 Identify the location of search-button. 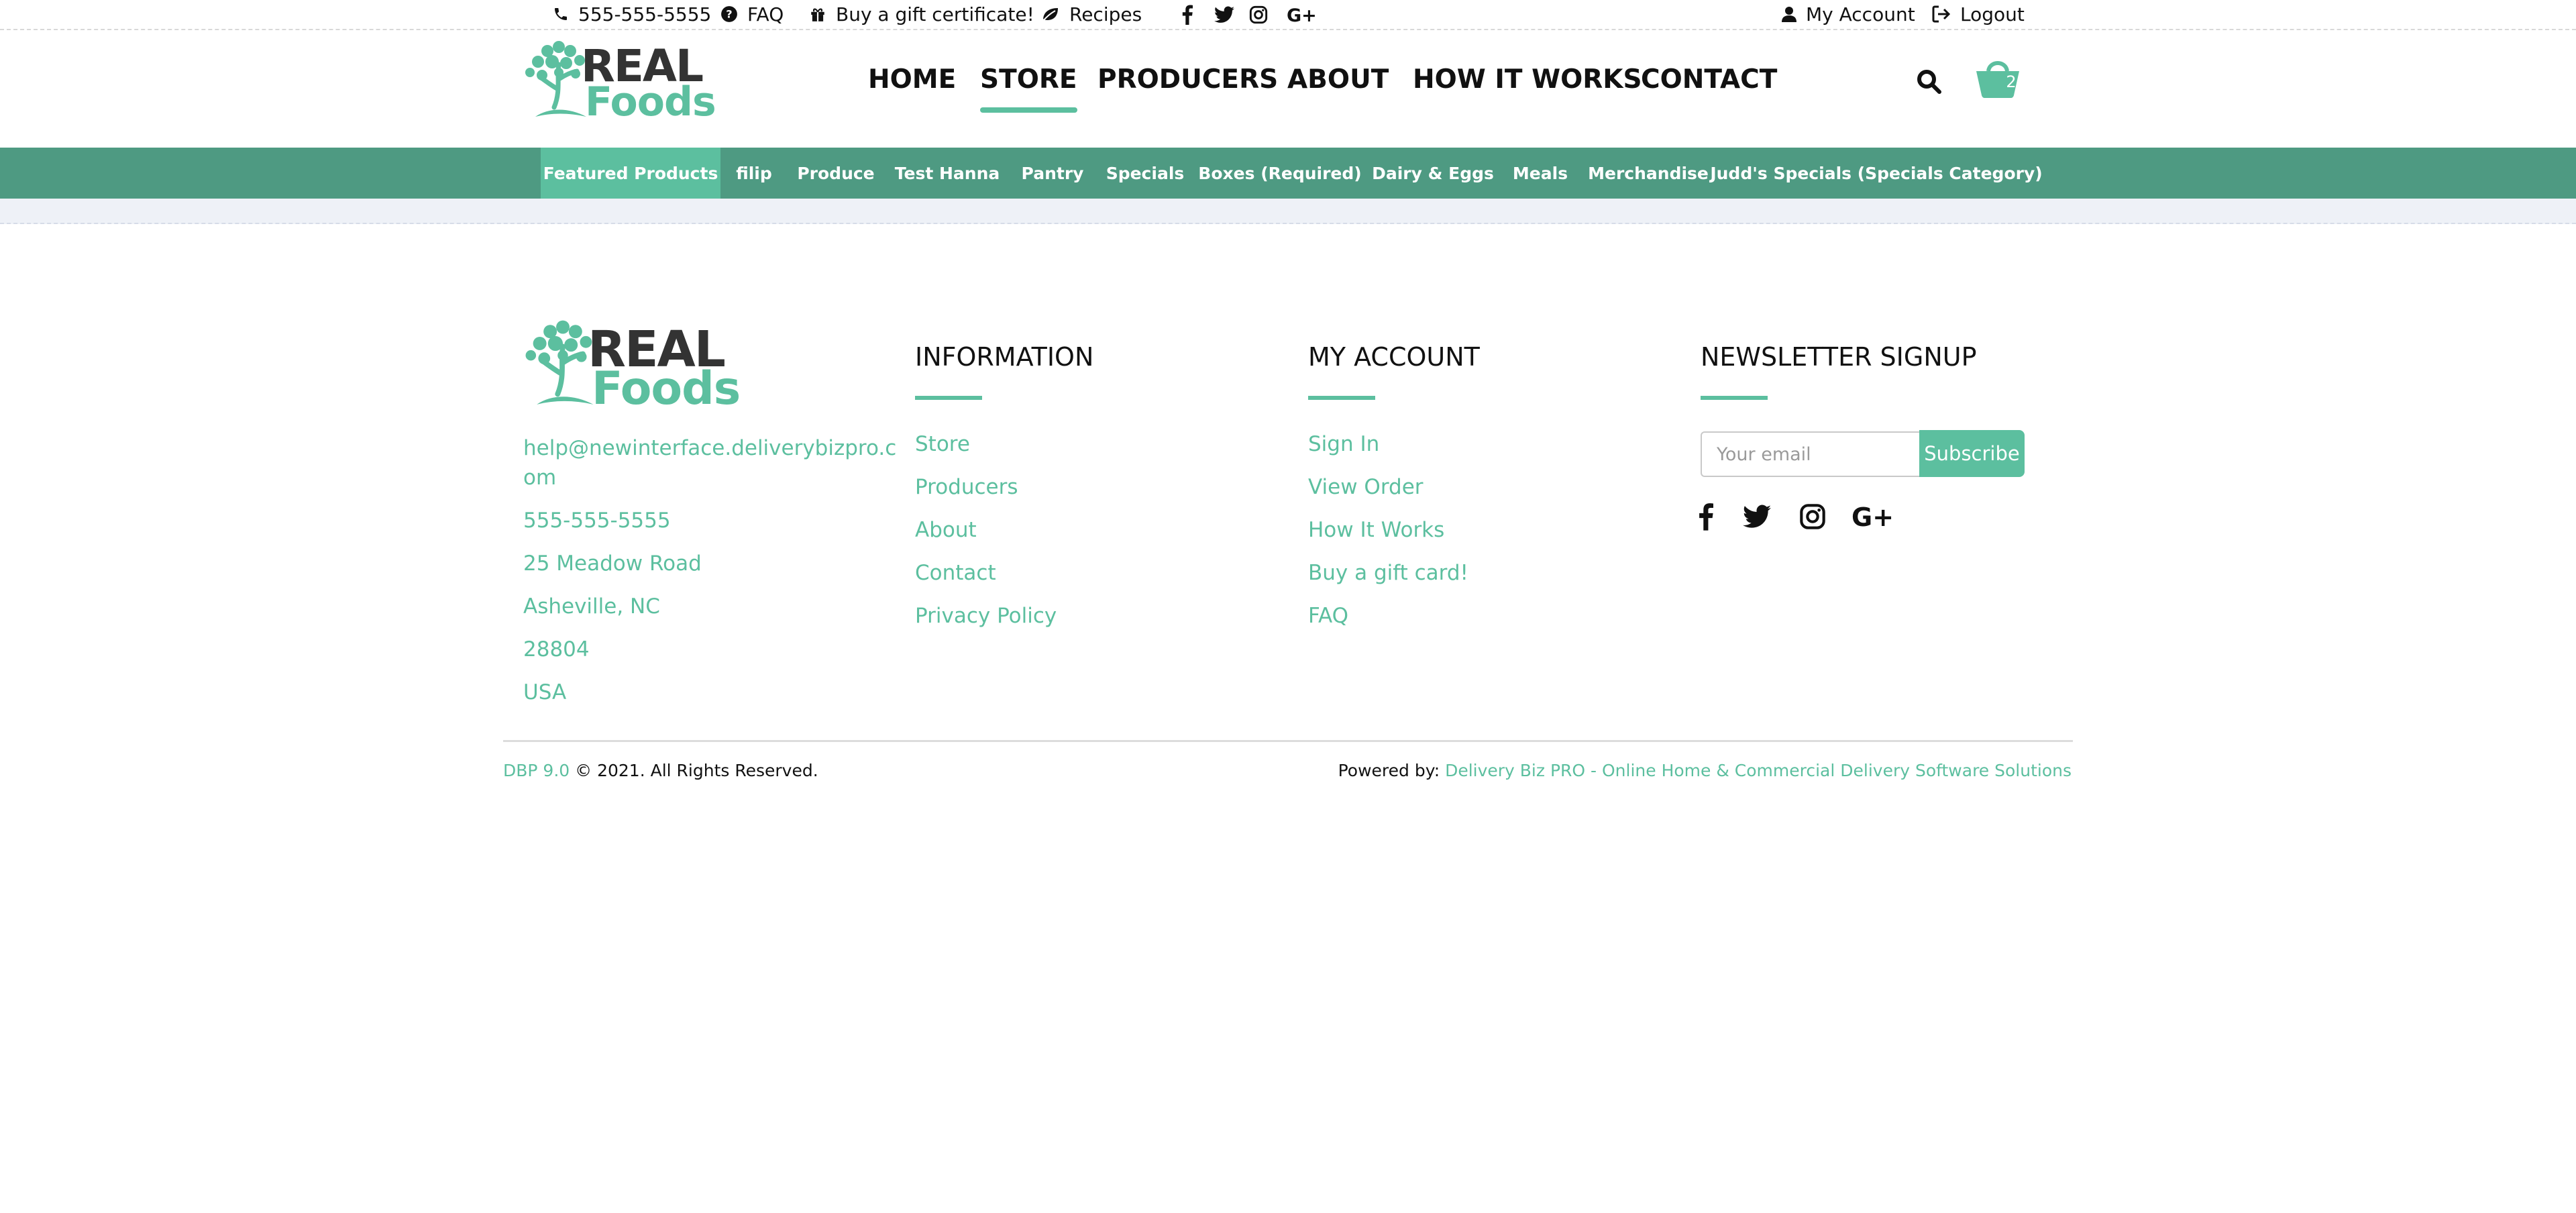
(1929, 83).